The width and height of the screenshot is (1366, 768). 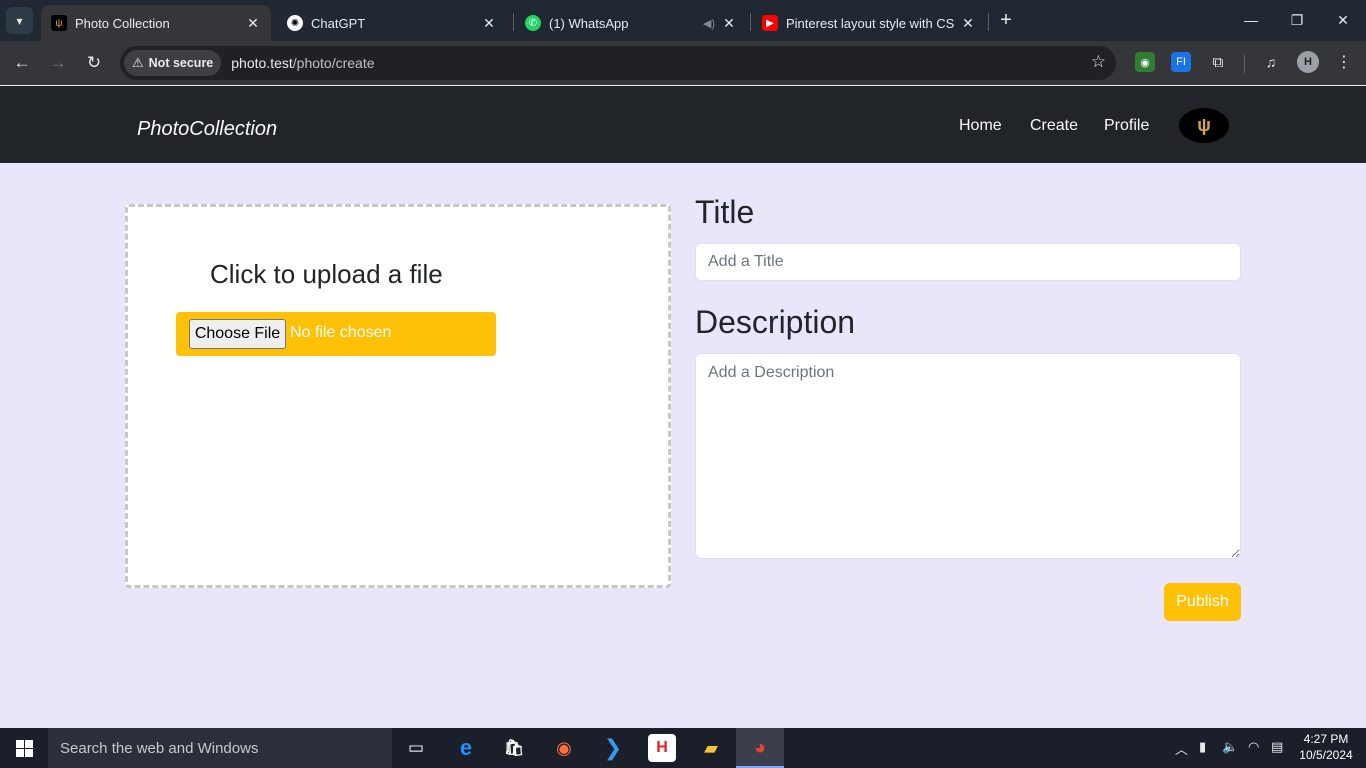 What do you see at coordinates (1218, 62) in the screenshot?
I see `extensions-puzzle-icon: ⧉` at bounding box center [1218, 62].